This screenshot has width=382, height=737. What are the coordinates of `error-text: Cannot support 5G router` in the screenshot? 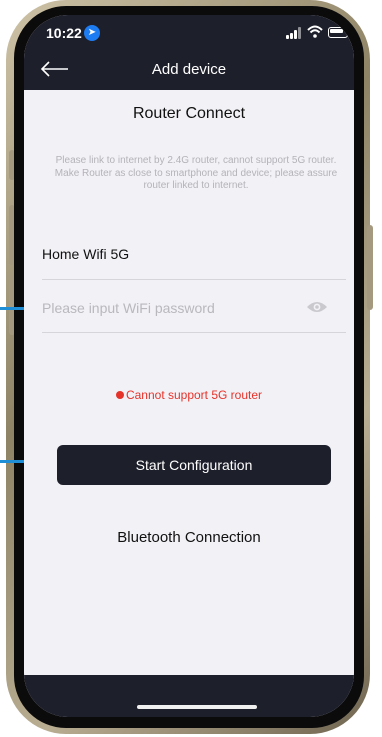 It's located at (194, 395).